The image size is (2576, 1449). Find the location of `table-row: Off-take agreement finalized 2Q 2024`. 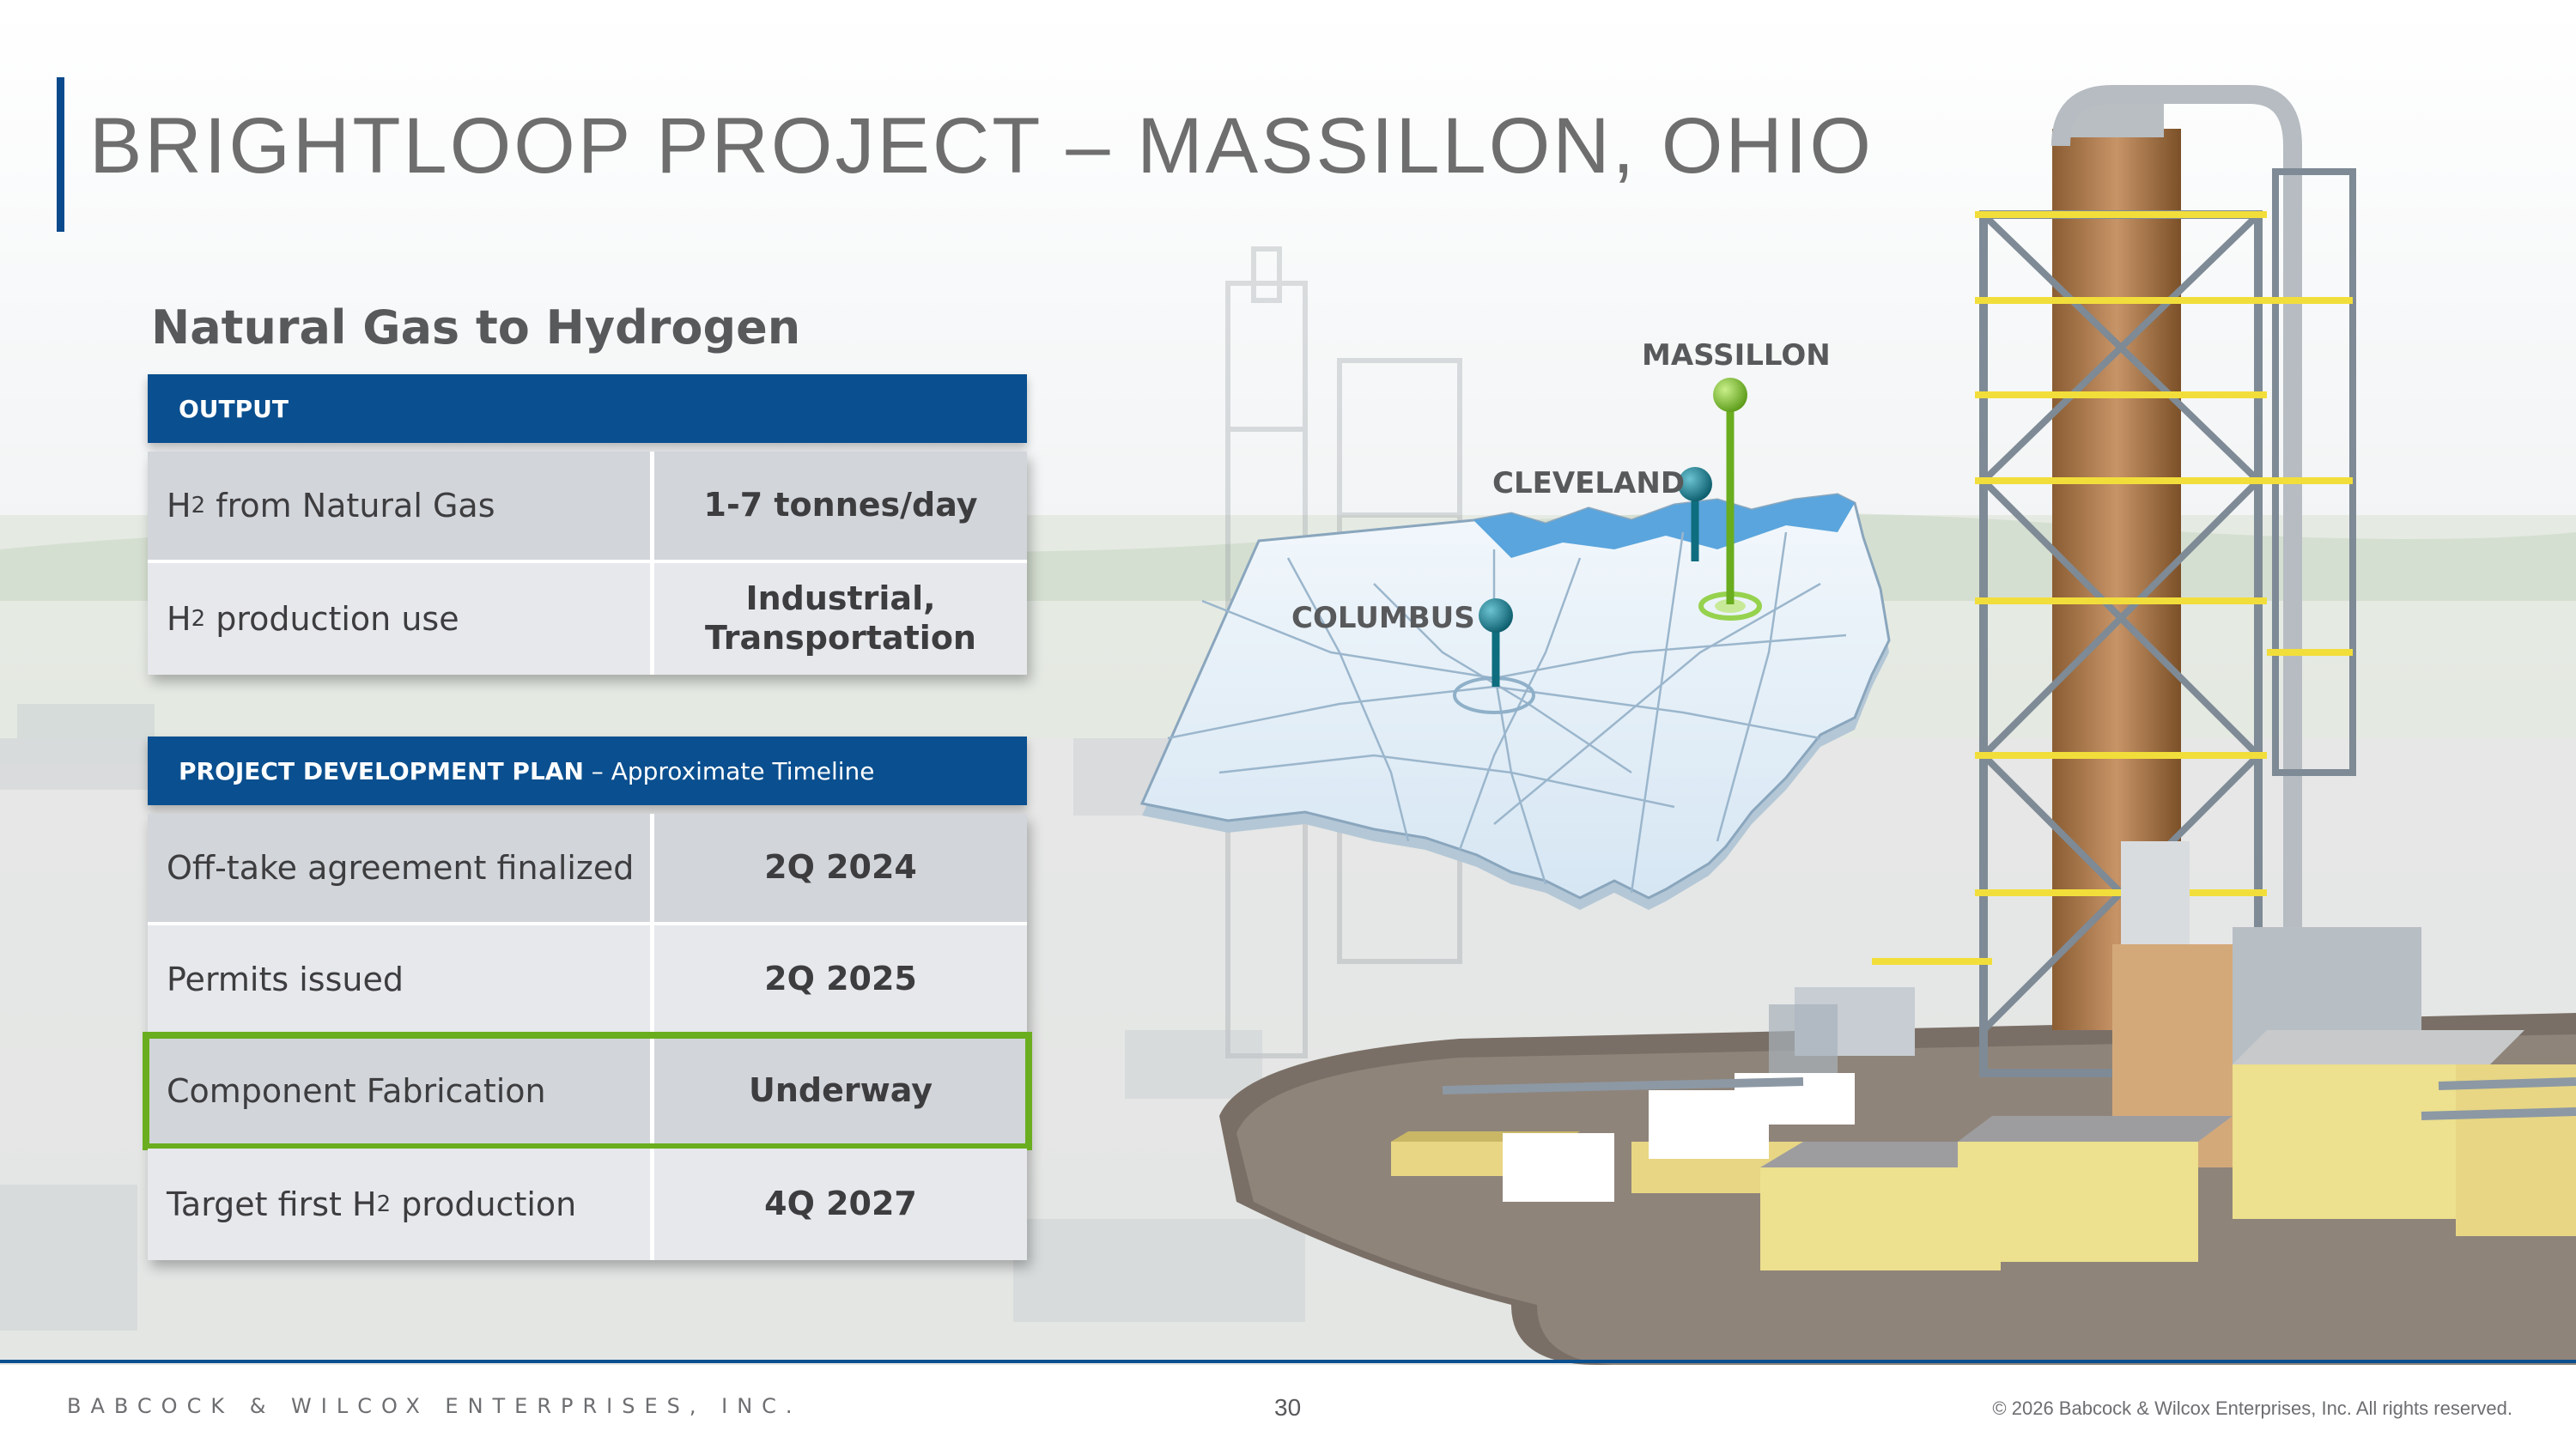

table-row: Off-take agreement finalized 2Q 2024 is located at coordinates (587, 869).